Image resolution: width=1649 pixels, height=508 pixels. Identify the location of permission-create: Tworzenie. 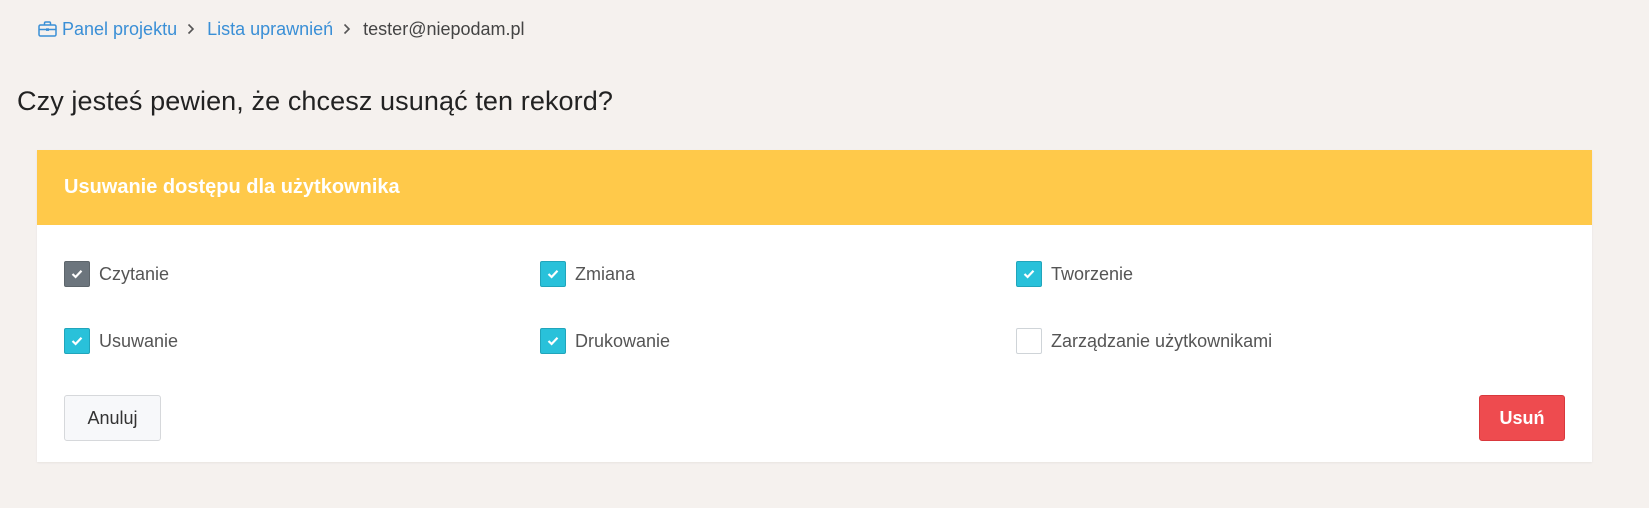
(1074, 274).